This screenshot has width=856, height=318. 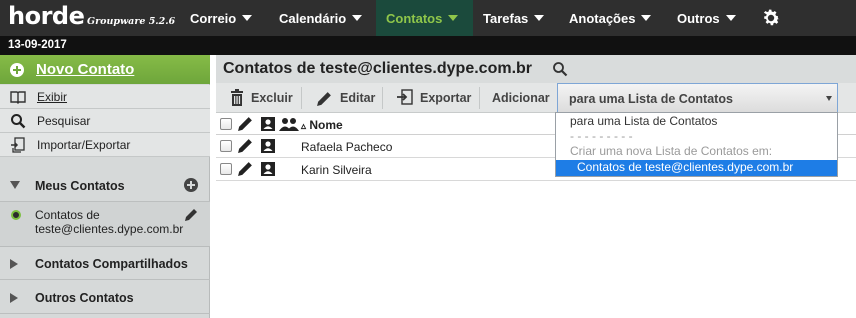 What do you see at coordinates (506, 18) in the screenshot?
I see `nav-label: Tarefas` at bounding box center [506, 18].